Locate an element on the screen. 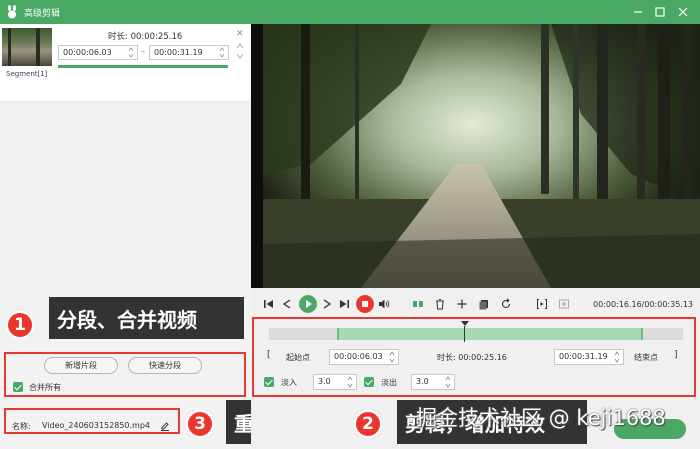  segment-thumbnail is located at coordinates (27, 47).